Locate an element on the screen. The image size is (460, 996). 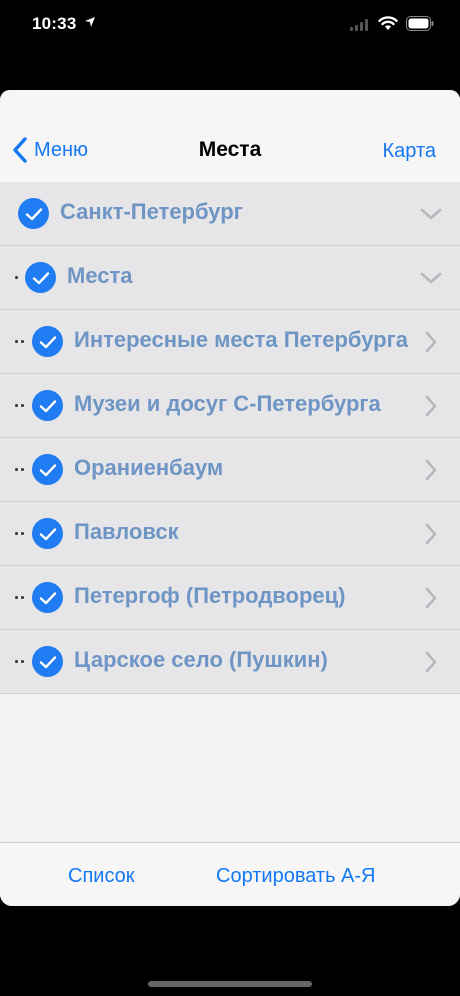
list-item-label: Музеи и досуг С-Петербурга is located at coordinates (227, 403).